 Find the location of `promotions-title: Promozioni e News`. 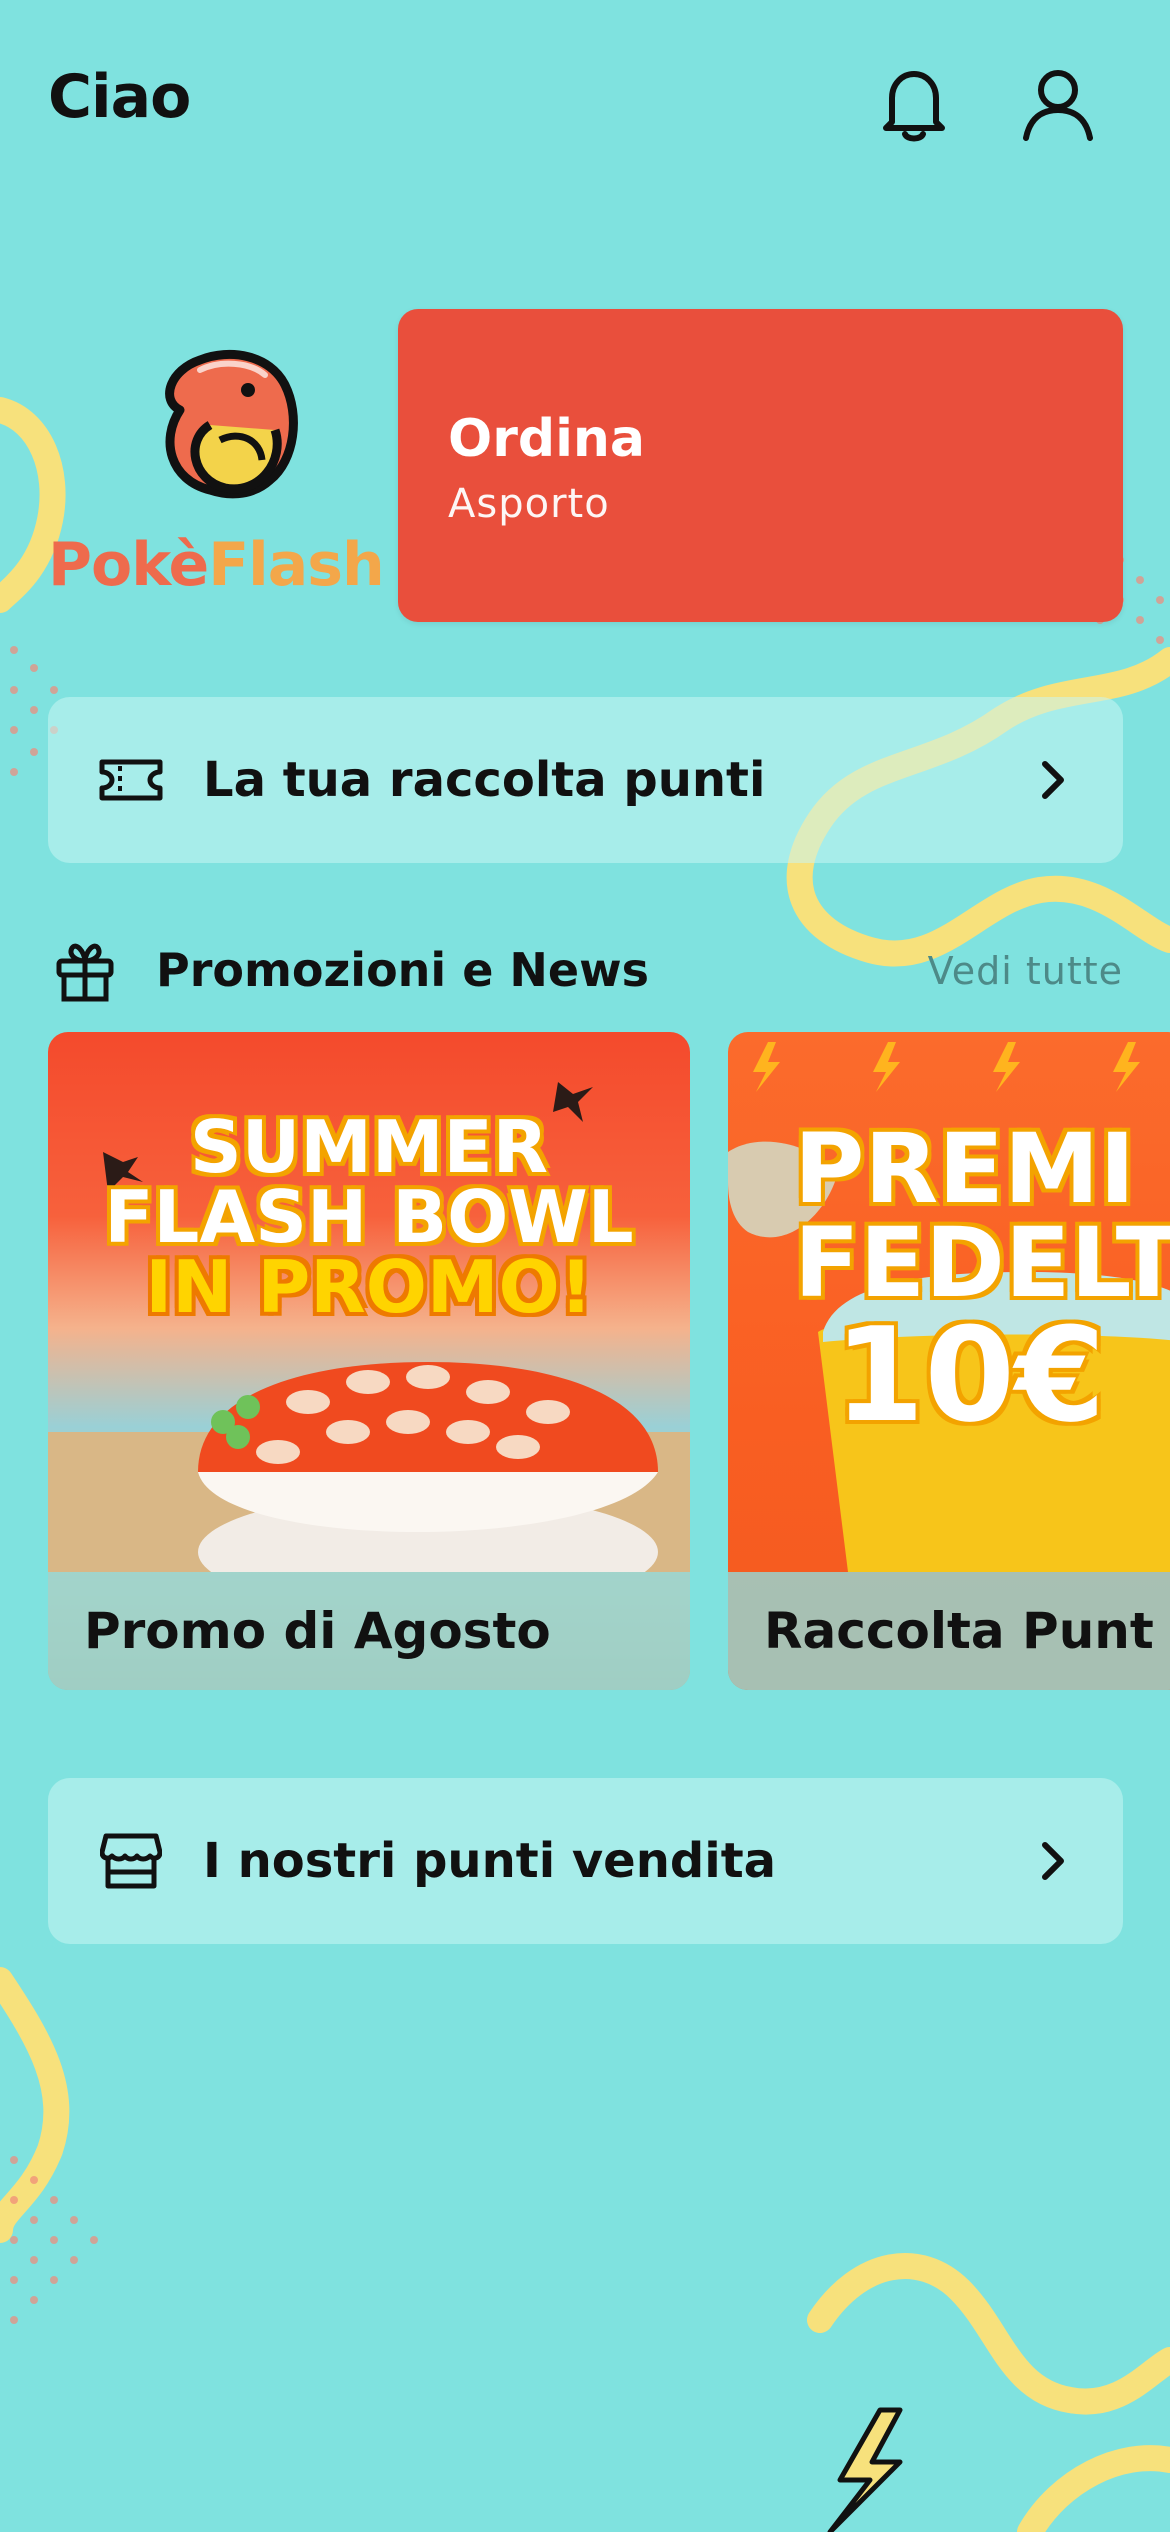

promotions-title: Promozioni e News is located at coordinates (402, 970).